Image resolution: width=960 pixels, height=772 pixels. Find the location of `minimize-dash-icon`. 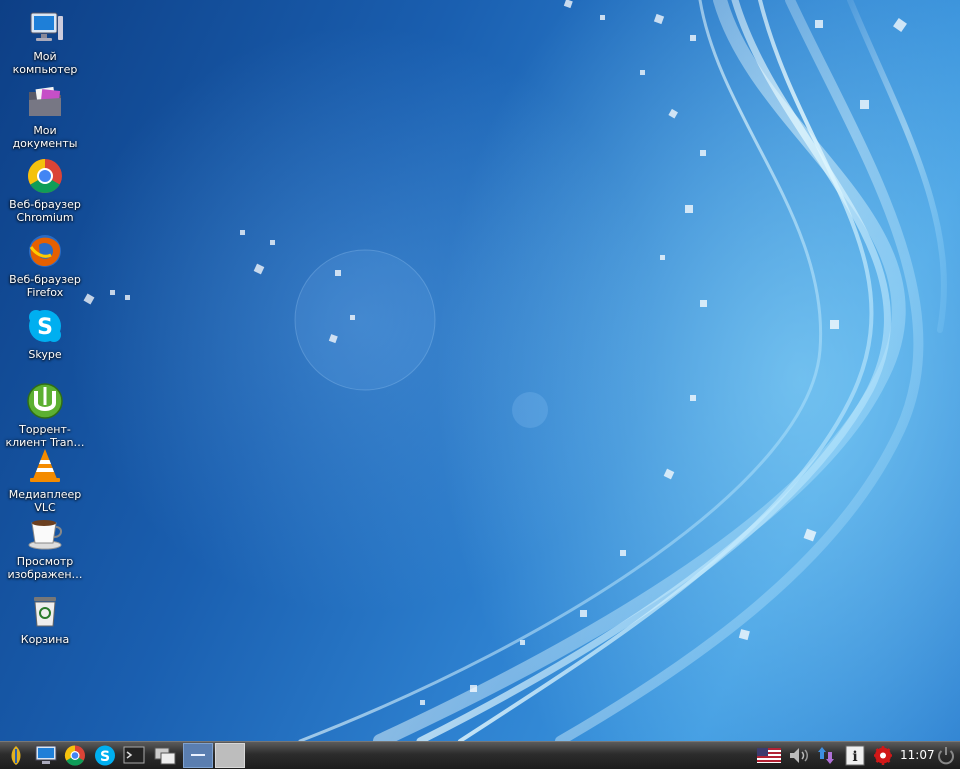

minimize-dash-icon is located at coordinates (198, 755).